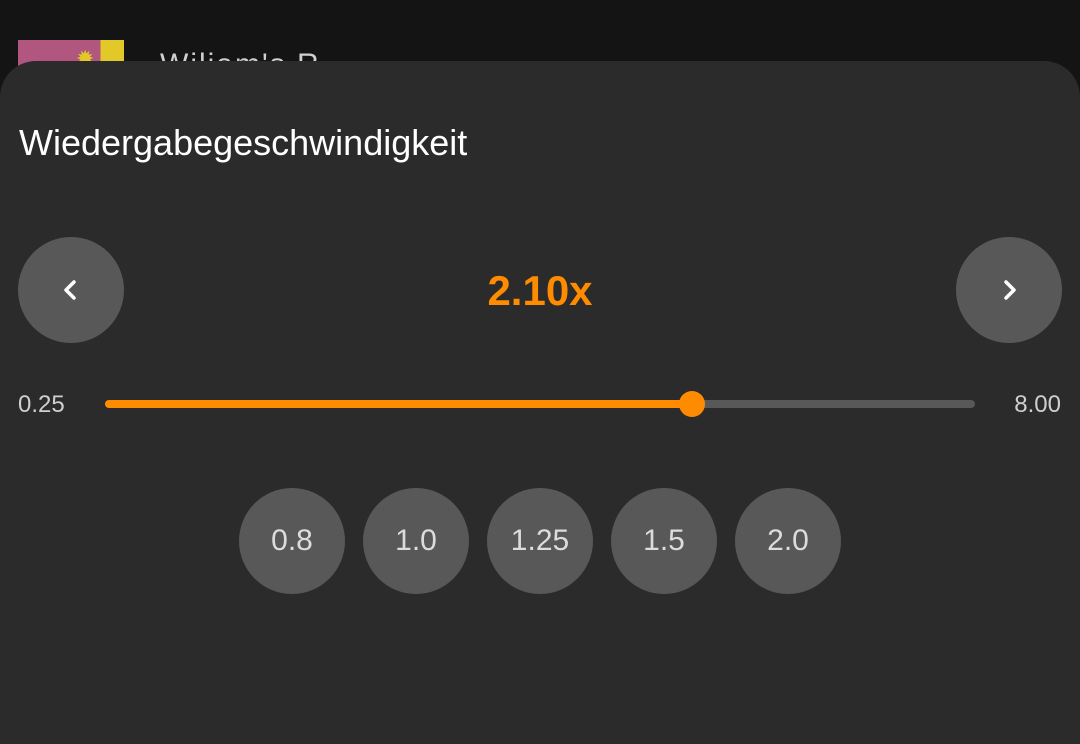 The width and height of the screenshot is (1080, 744). What do you see at coordinates (788, 541) in the screenshot?
I see `preset-button-2-0: 2.0` at bounding box center [788, 541].